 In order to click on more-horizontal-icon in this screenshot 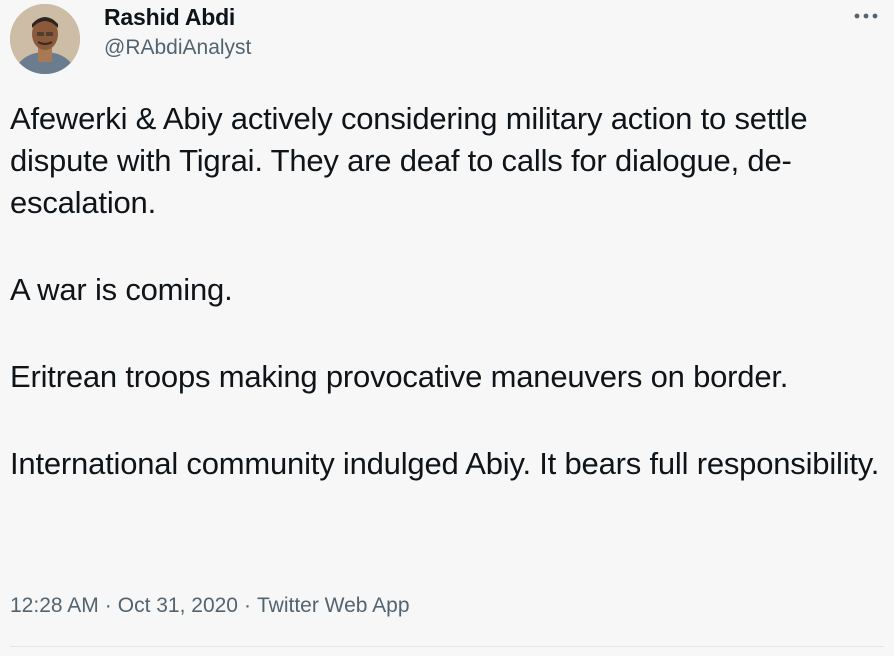, I will do `click(866, 16)`.